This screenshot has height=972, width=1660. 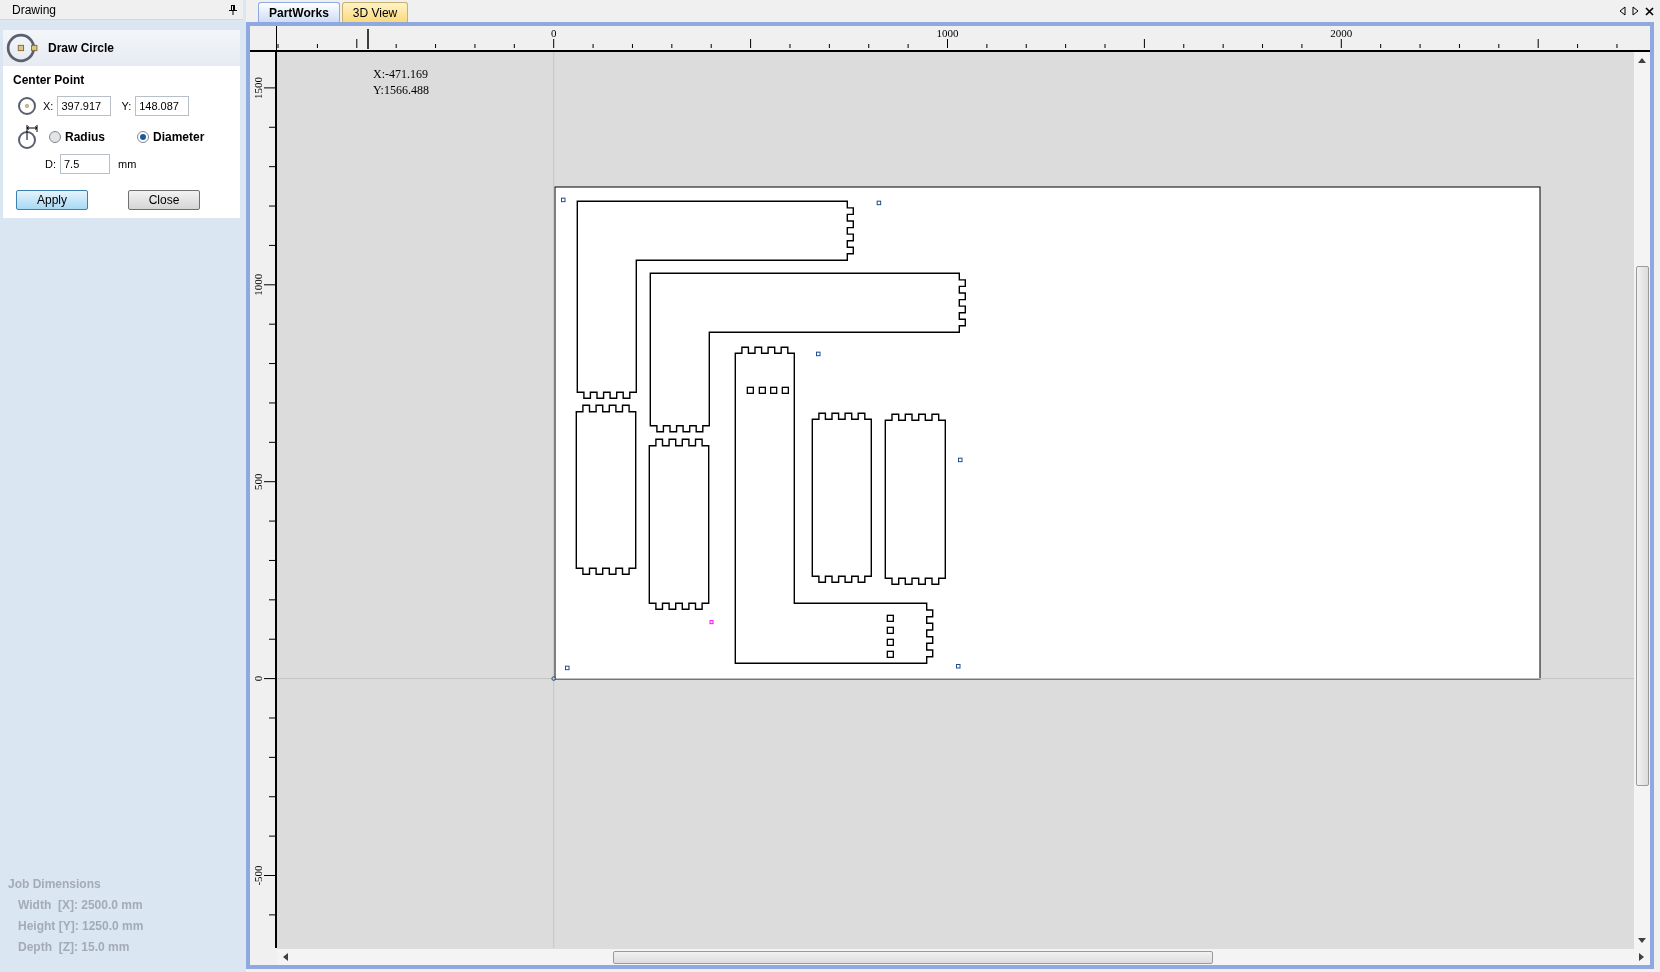 I want to click on dialog-button: Close, so click(x=164, y=200).